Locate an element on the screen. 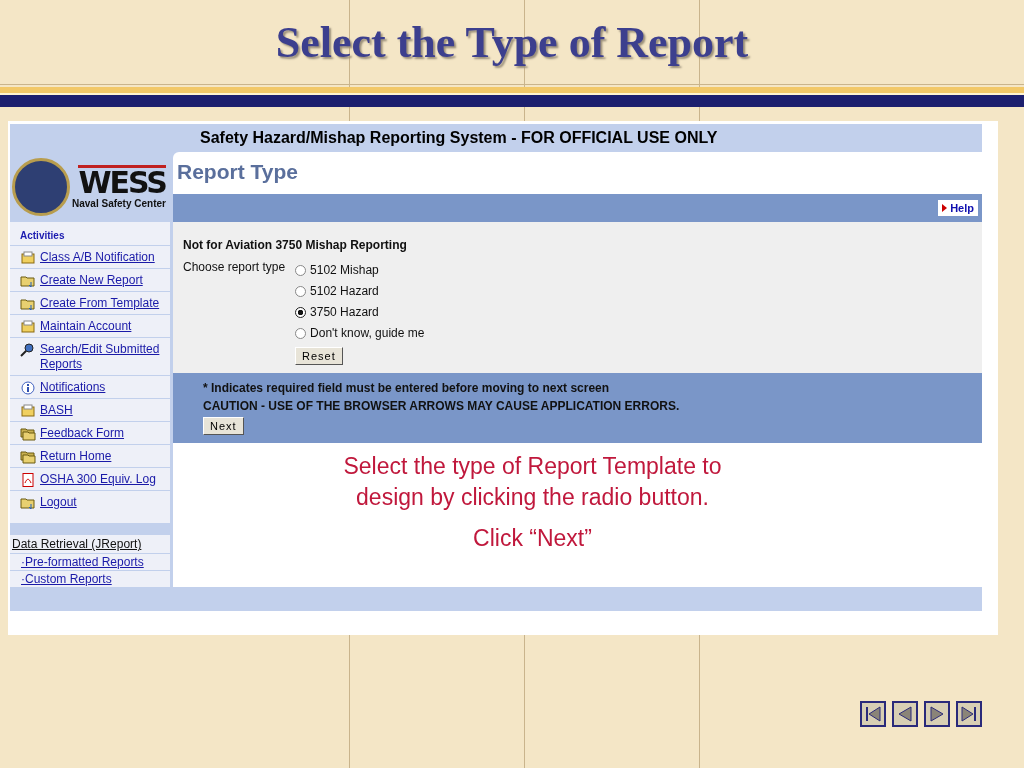 This screenshot has height=768, width=1024. page-title: Report Type is located at coordinates (237, 172).